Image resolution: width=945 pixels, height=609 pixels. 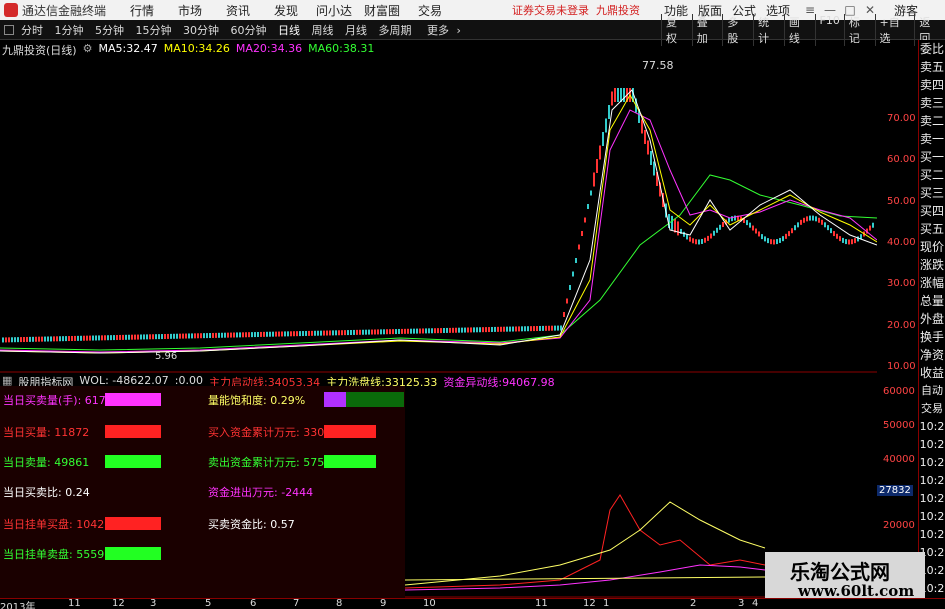 I want to click on side-tab: 涨幅, so click(x=932, y=283).